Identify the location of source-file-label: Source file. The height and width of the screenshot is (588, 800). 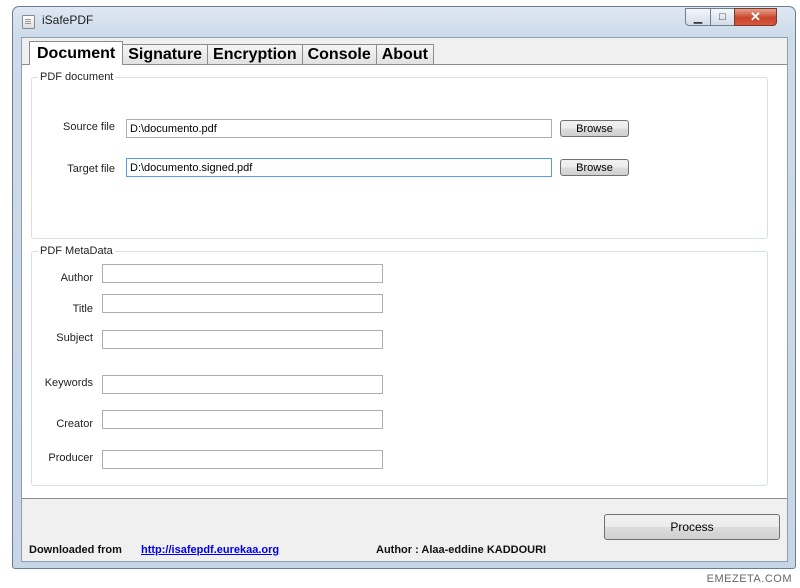
(89, 127).